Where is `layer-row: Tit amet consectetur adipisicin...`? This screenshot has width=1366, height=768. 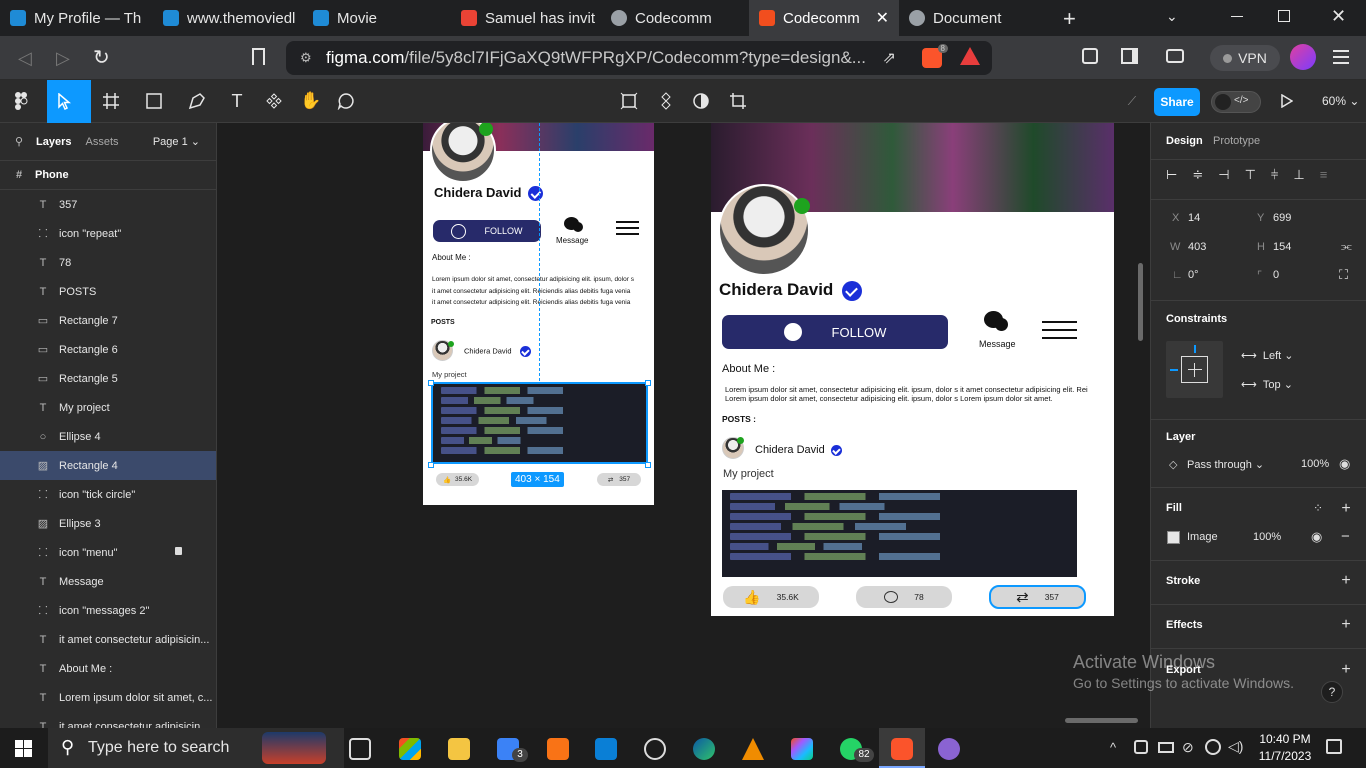
layer-row: Tit amet consectetur adipisicin... is located at coordinates (108, 639).